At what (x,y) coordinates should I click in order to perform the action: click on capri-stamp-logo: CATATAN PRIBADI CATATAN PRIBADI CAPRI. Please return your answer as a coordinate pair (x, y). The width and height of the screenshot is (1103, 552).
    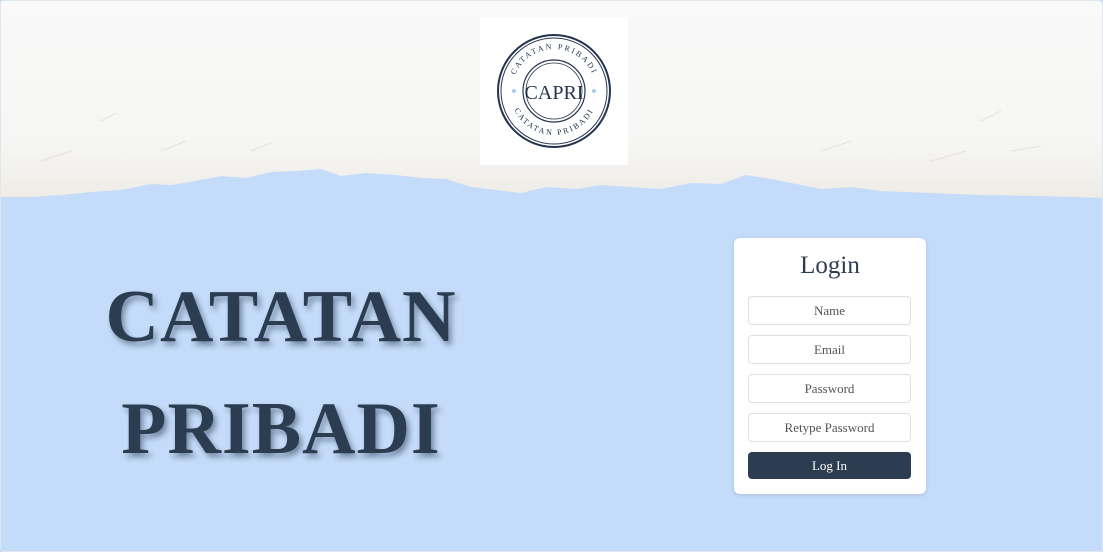
    Looking at the image, I should click on (554, 91).